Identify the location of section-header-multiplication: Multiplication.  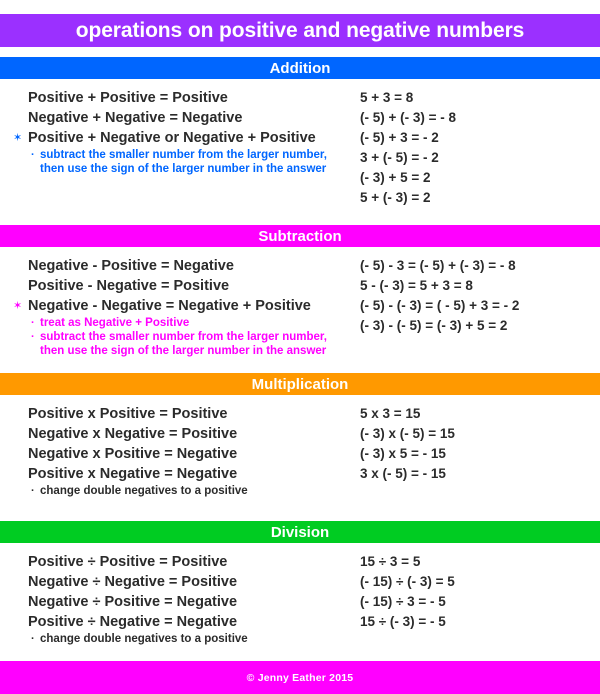
(300, 384).